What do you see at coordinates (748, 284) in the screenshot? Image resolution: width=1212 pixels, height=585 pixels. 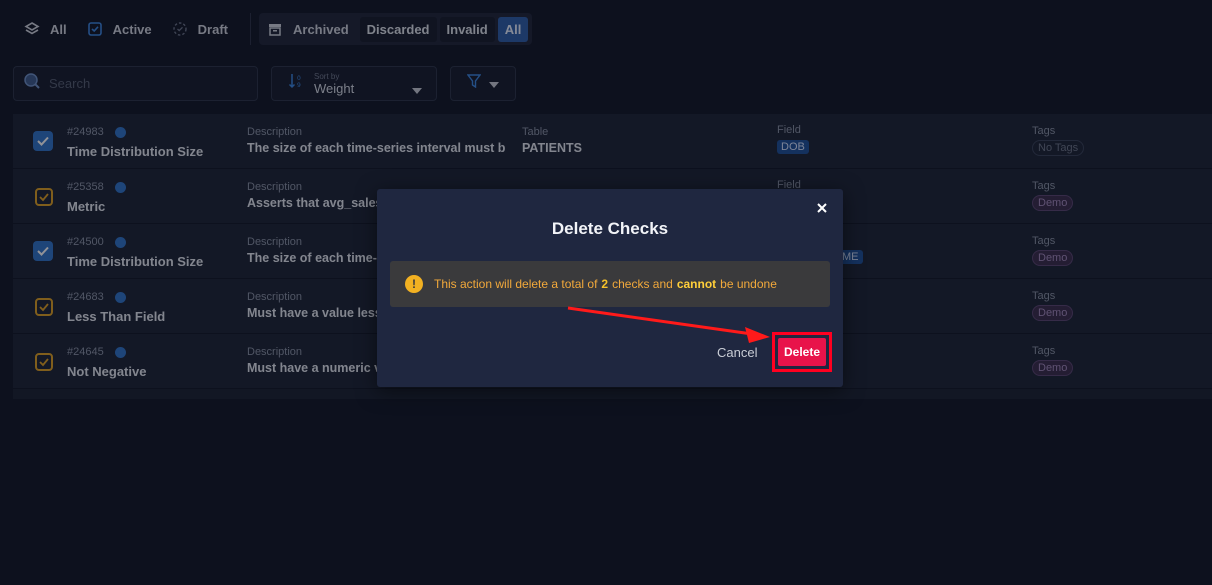 I see `warning-suffix: be undone` at bounding box center [748, 284].